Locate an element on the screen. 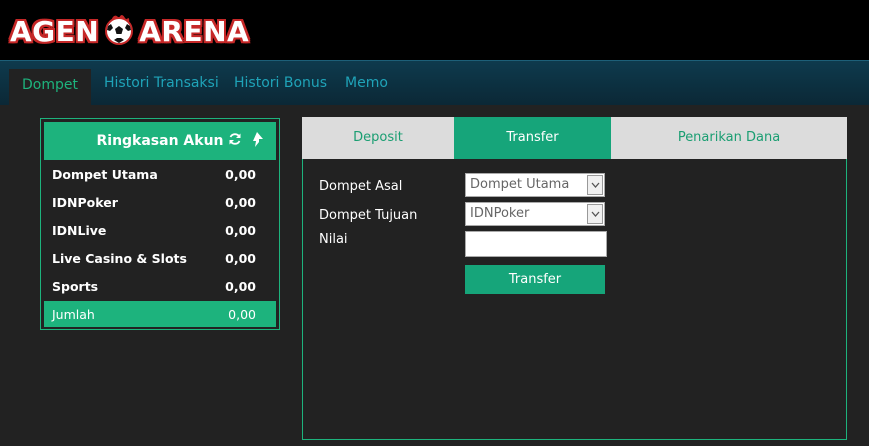 This screenshot has width=869, height=446. summary-row: Sports 0,00 is located at coordinates (160, 286).